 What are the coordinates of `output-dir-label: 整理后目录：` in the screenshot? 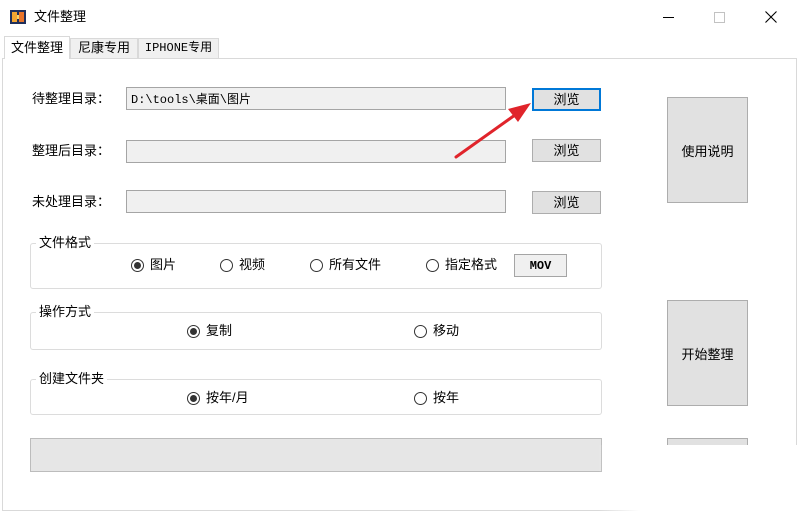 It's located at (71, 150).